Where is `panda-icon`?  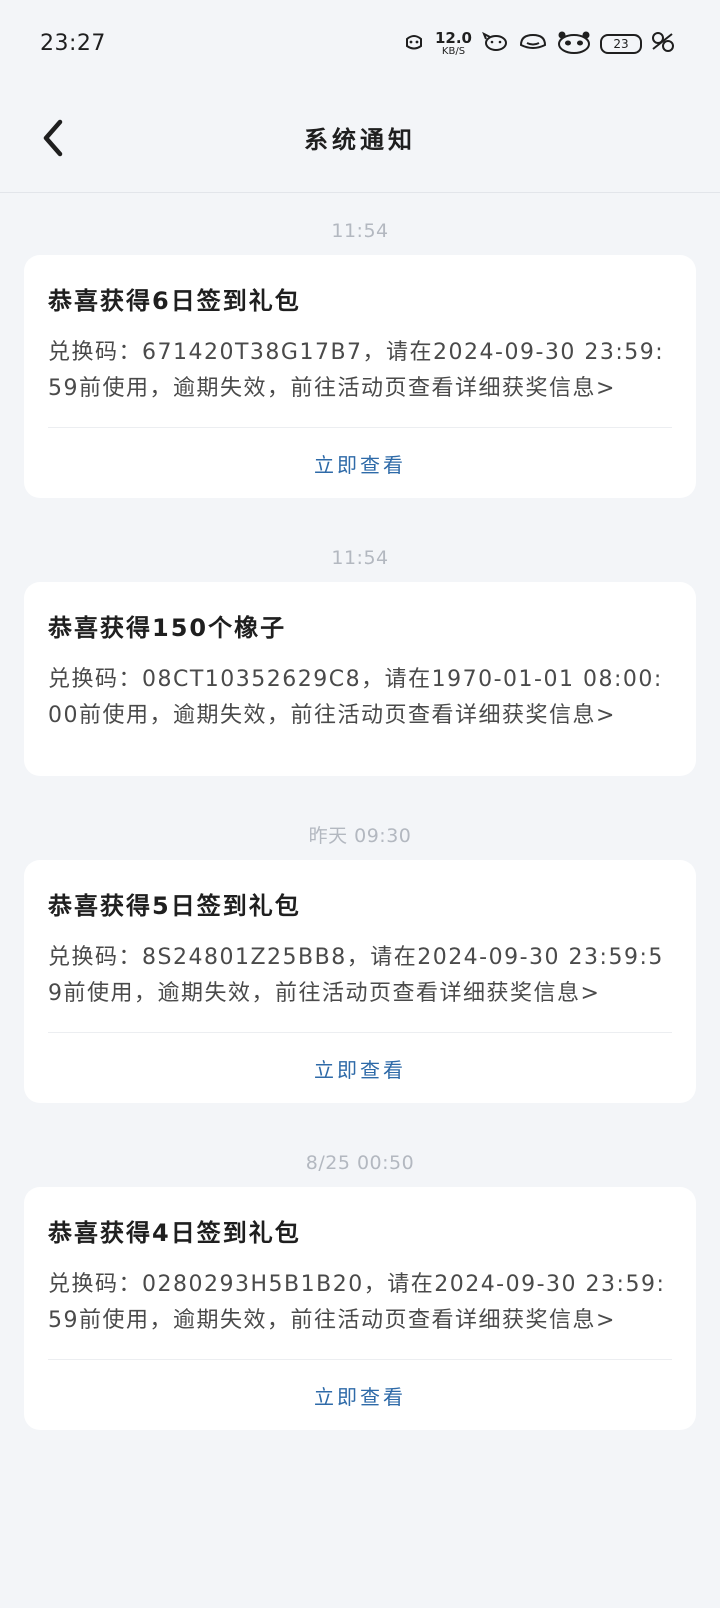
panda-icon is located at coordinates (574, 44).